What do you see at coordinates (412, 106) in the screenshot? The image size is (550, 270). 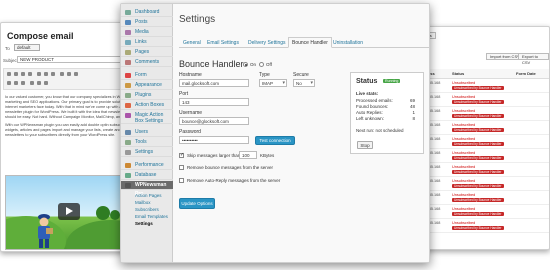 I see `bounces-value: 48` at bounding box center [412, 106].